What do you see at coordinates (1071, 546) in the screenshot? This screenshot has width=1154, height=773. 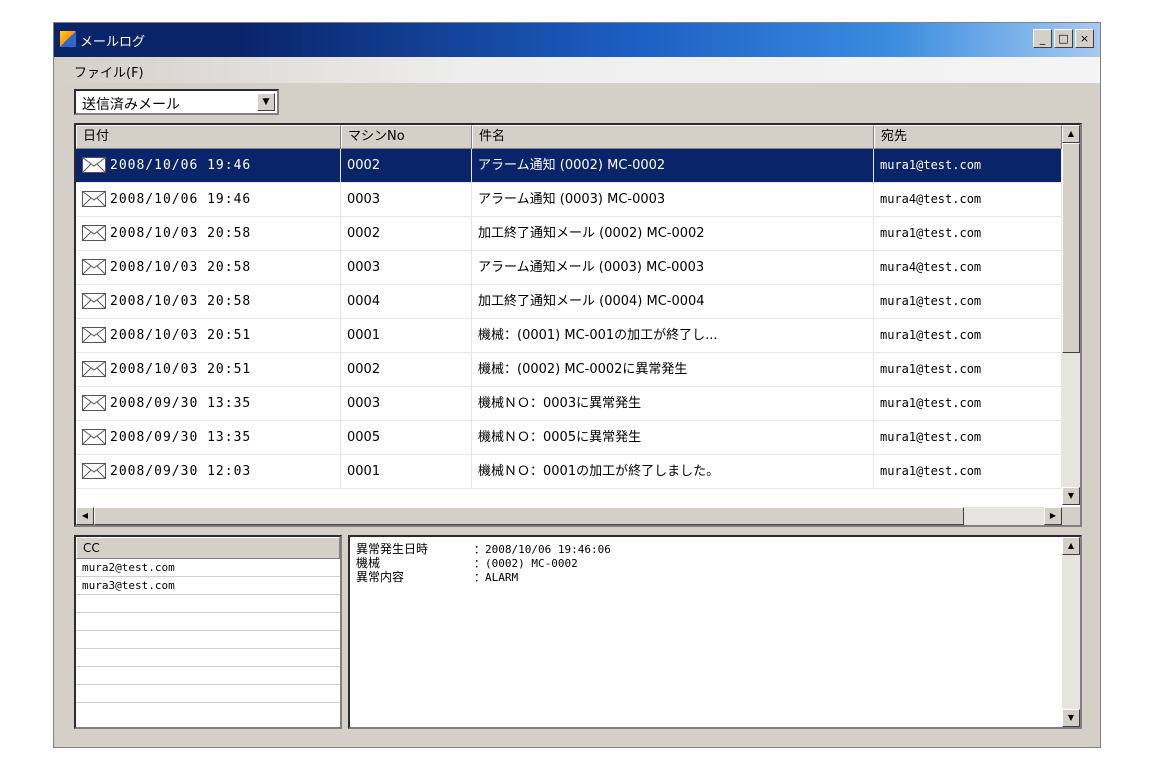 I see `body-scroll-up-icon: ▲` at bounding box center [1071, 546].